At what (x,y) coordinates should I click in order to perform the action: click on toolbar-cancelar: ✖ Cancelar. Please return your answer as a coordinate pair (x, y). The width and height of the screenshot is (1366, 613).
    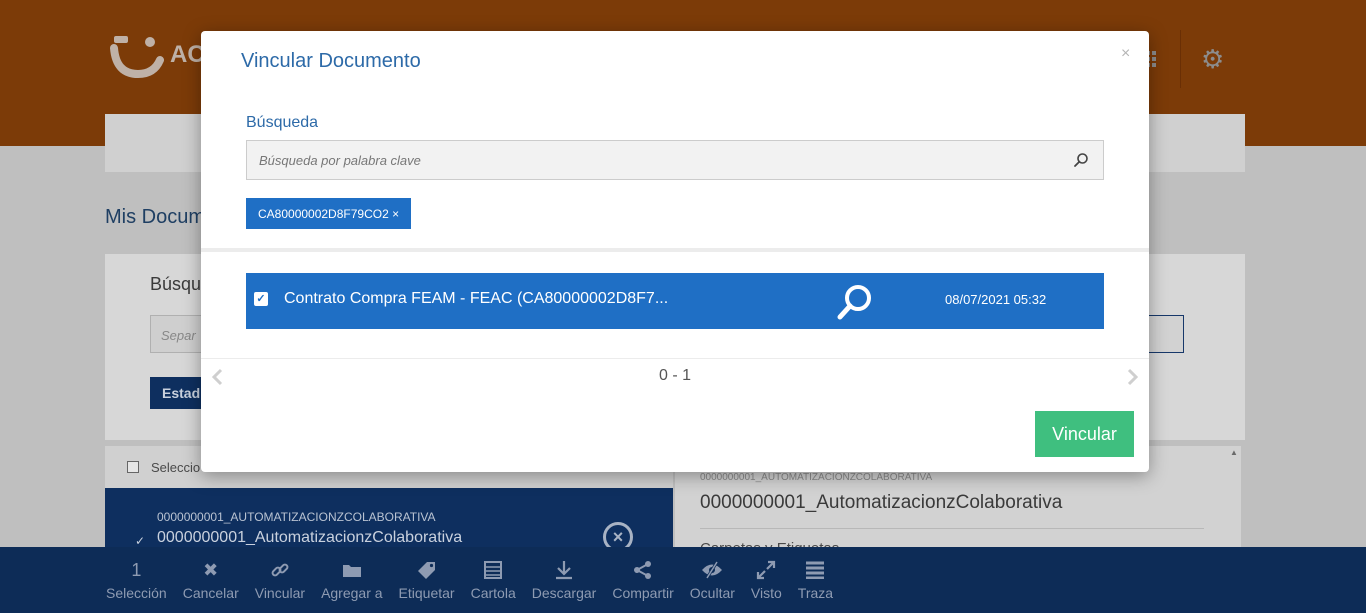
    Looking at the image, I should click on (211, 580).